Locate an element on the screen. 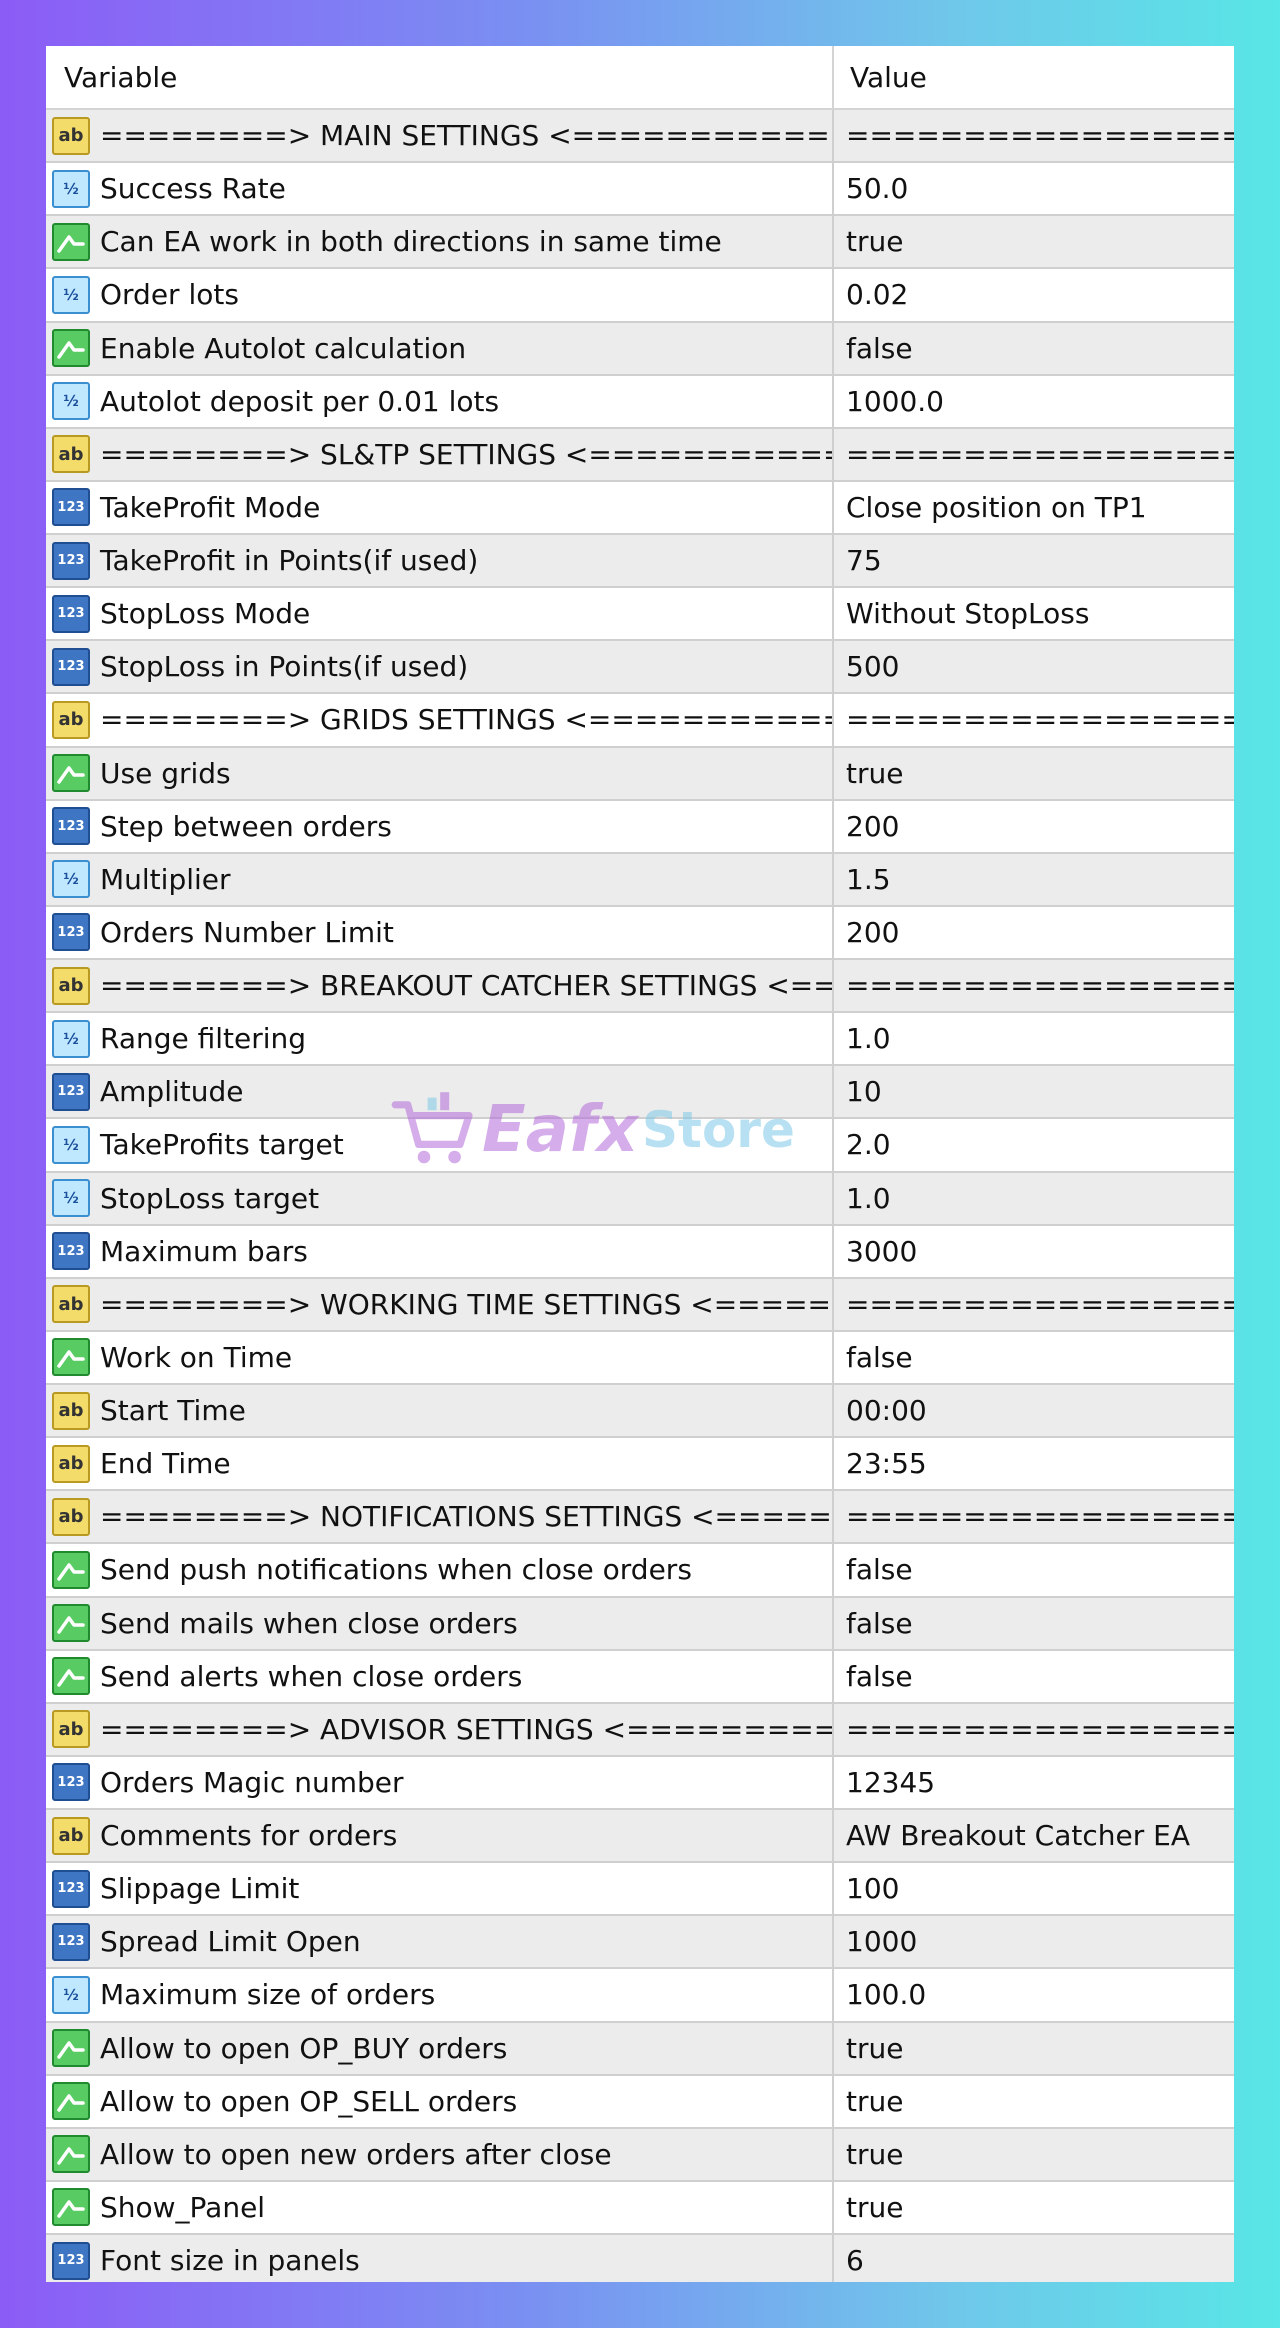 The image size is (1280, 2328). variable-cell: 123 TakeProfit Mode is located at coordinates (440, 507).